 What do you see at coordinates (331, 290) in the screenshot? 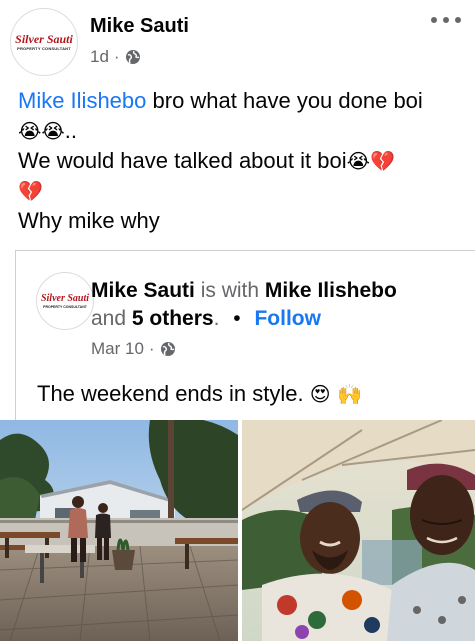
I see `tagged-friend-name: Mike Ilishebo` at bounding box center [331, 290].